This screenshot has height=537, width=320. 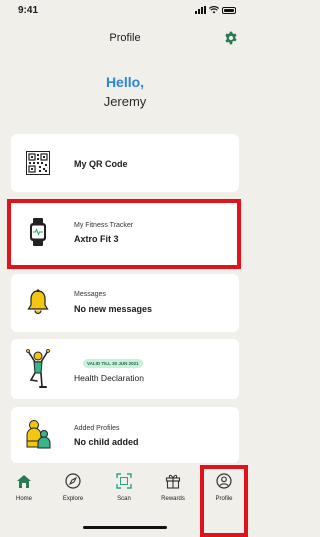 I want to click on compass-icon, so click(x=73, y=481).